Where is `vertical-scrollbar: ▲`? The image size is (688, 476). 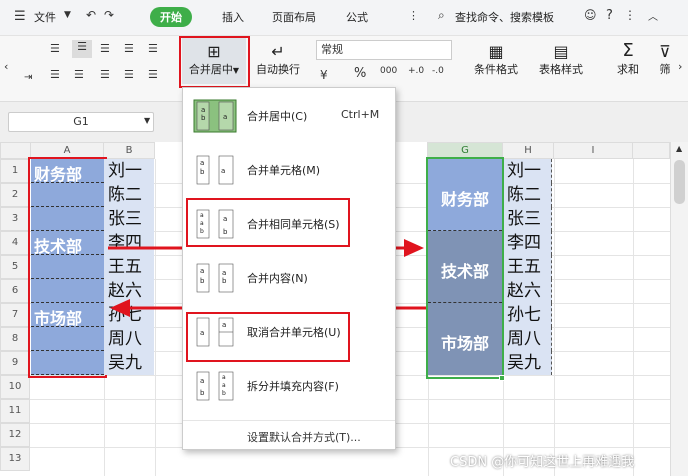 vertical-scrollbar: ▲ is located at coordinates (679, 309).